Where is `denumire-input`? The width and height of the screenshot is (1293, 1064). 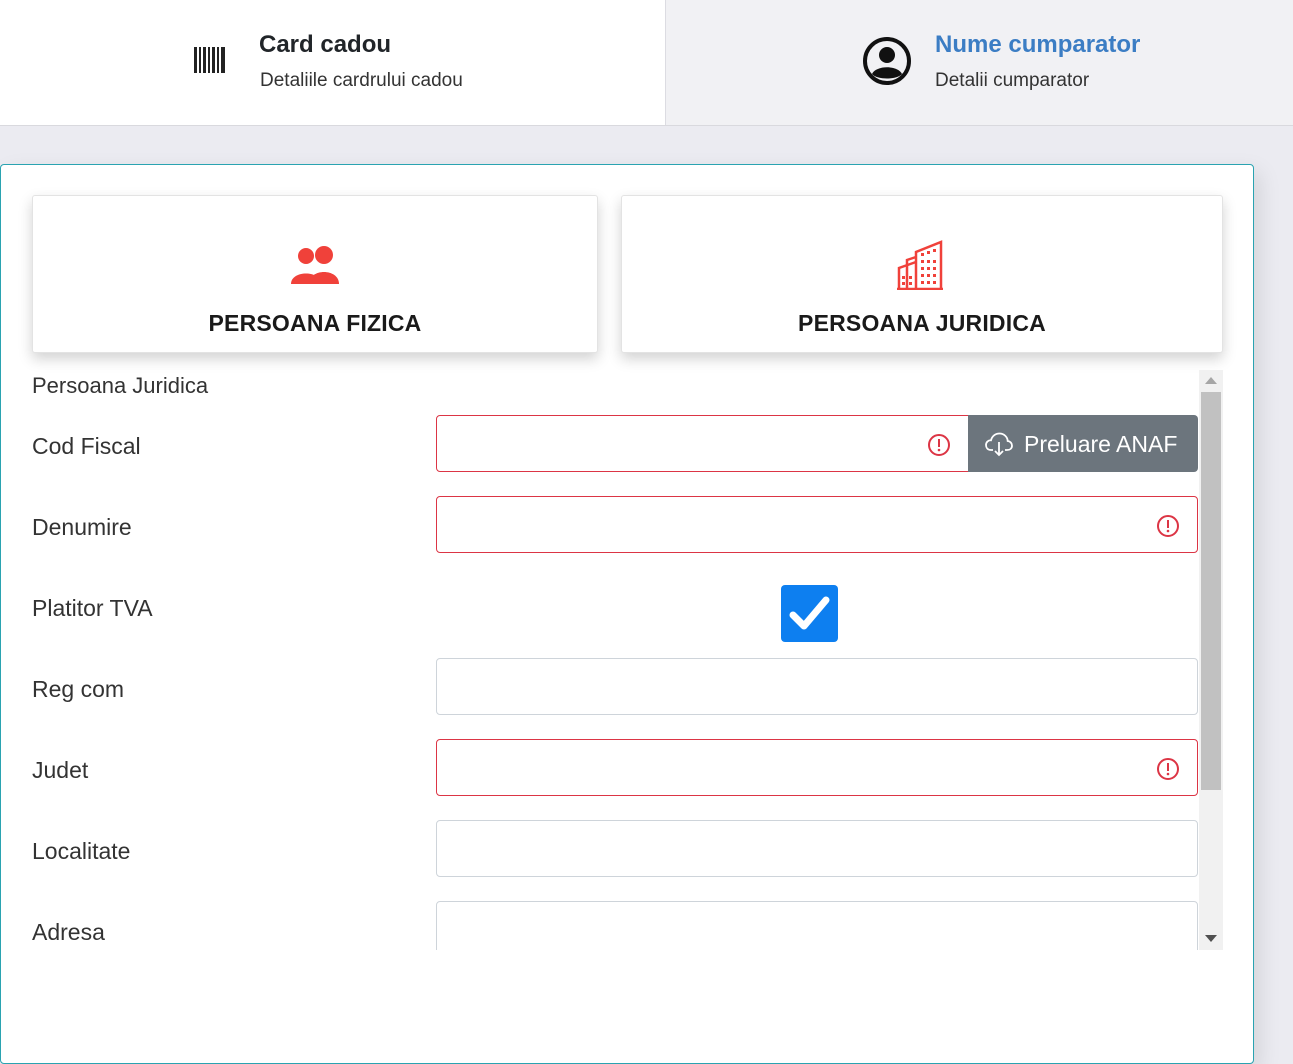 denumire-input is located at coordinates (817, 524).